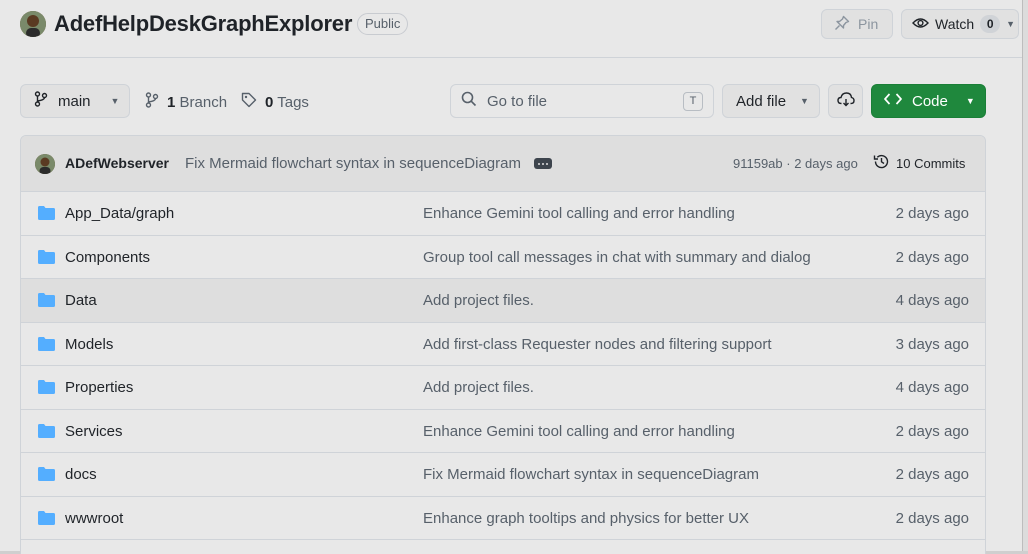  Describe the element at coordinates (932, 344) in the screenshot. I see `file-date: 3 days ago` at that location.